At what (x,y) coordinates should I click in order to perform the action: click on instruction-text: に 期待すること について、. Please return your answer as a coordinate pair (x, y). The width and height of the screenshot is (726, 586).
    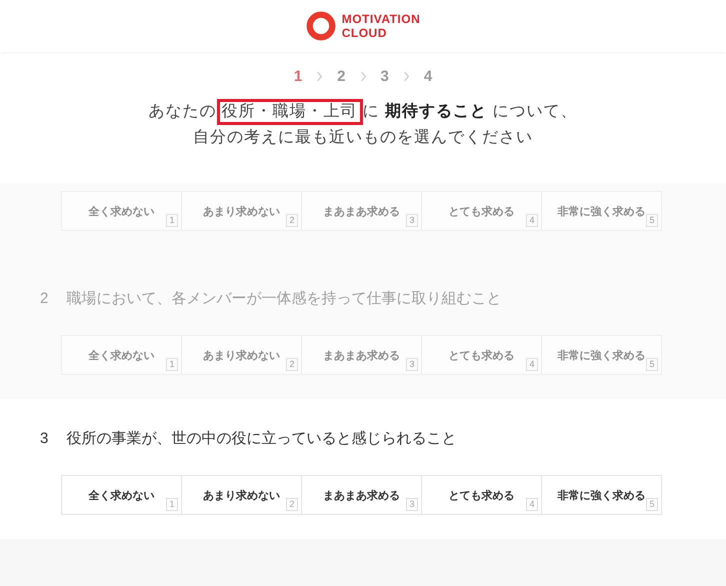
    Looking at the image, I should click on (470, 111).